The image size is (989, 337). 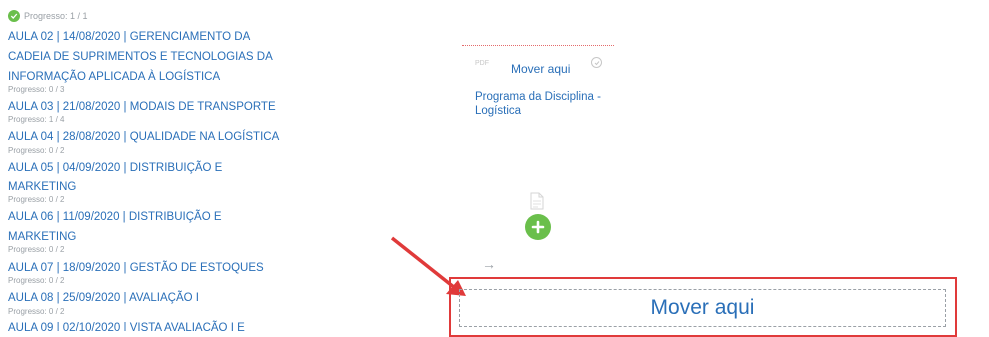 I want to click on lesson-progress-04: Progresso: 0 / 2, so click(x=36, y=150).